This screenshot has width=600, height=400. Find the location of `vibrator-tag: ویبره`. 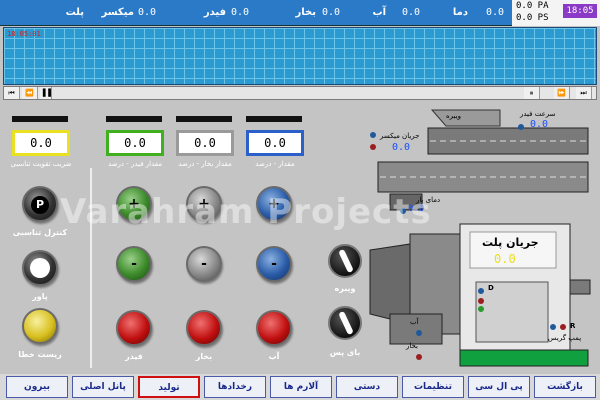

vibrator-tag: ویبره is located at coordinates (453, 116).